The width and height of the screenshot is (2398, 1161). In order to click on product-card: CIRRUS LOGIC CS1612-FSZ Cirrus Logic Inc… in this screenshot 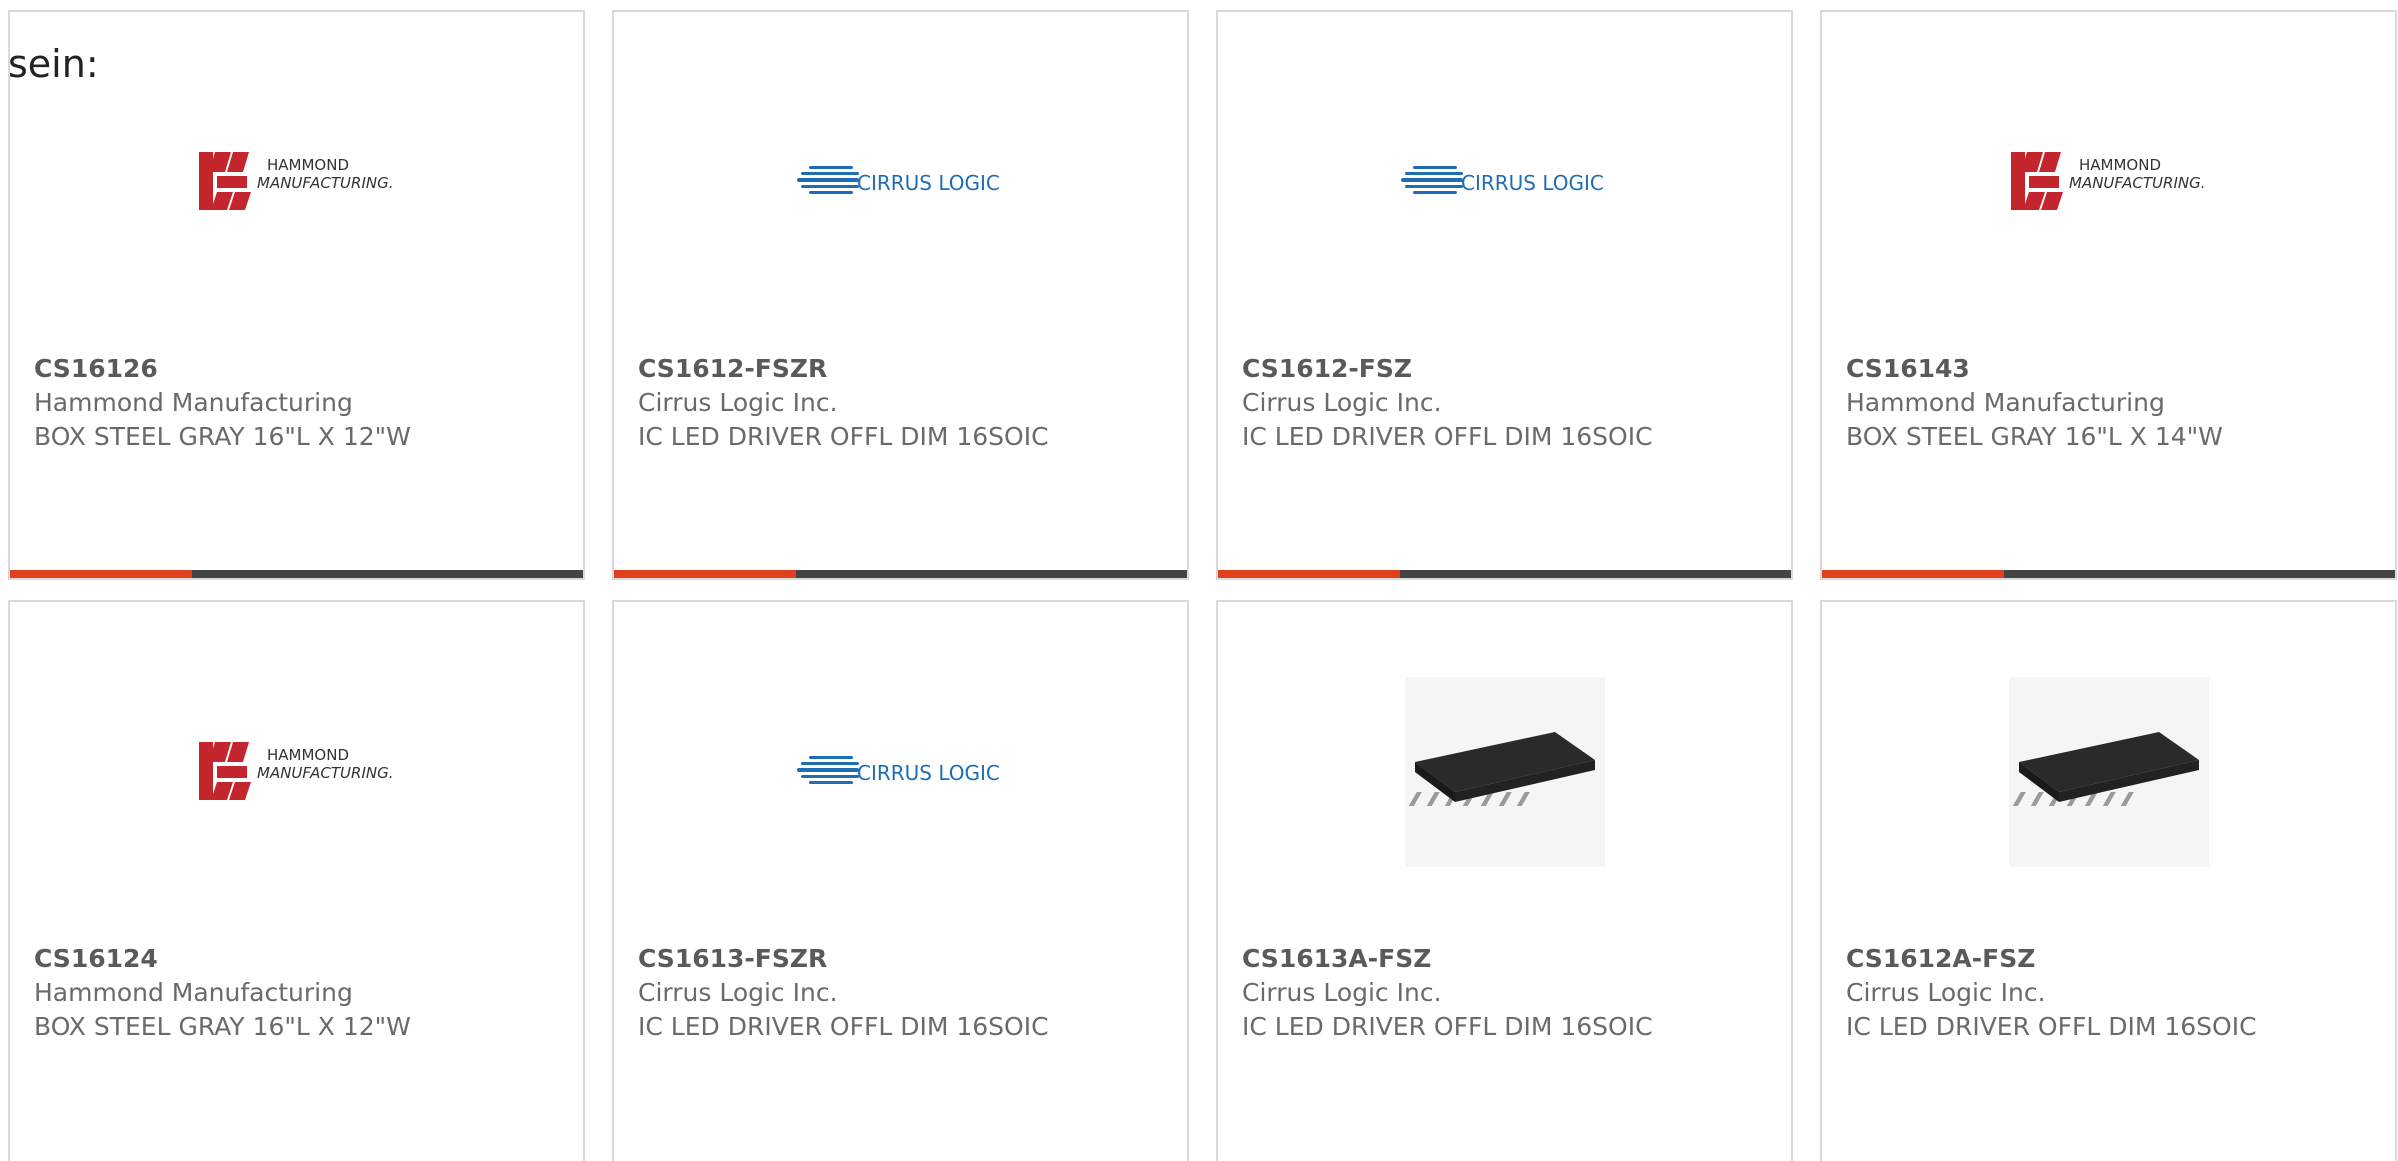, I will do `click(1504, 295)`.